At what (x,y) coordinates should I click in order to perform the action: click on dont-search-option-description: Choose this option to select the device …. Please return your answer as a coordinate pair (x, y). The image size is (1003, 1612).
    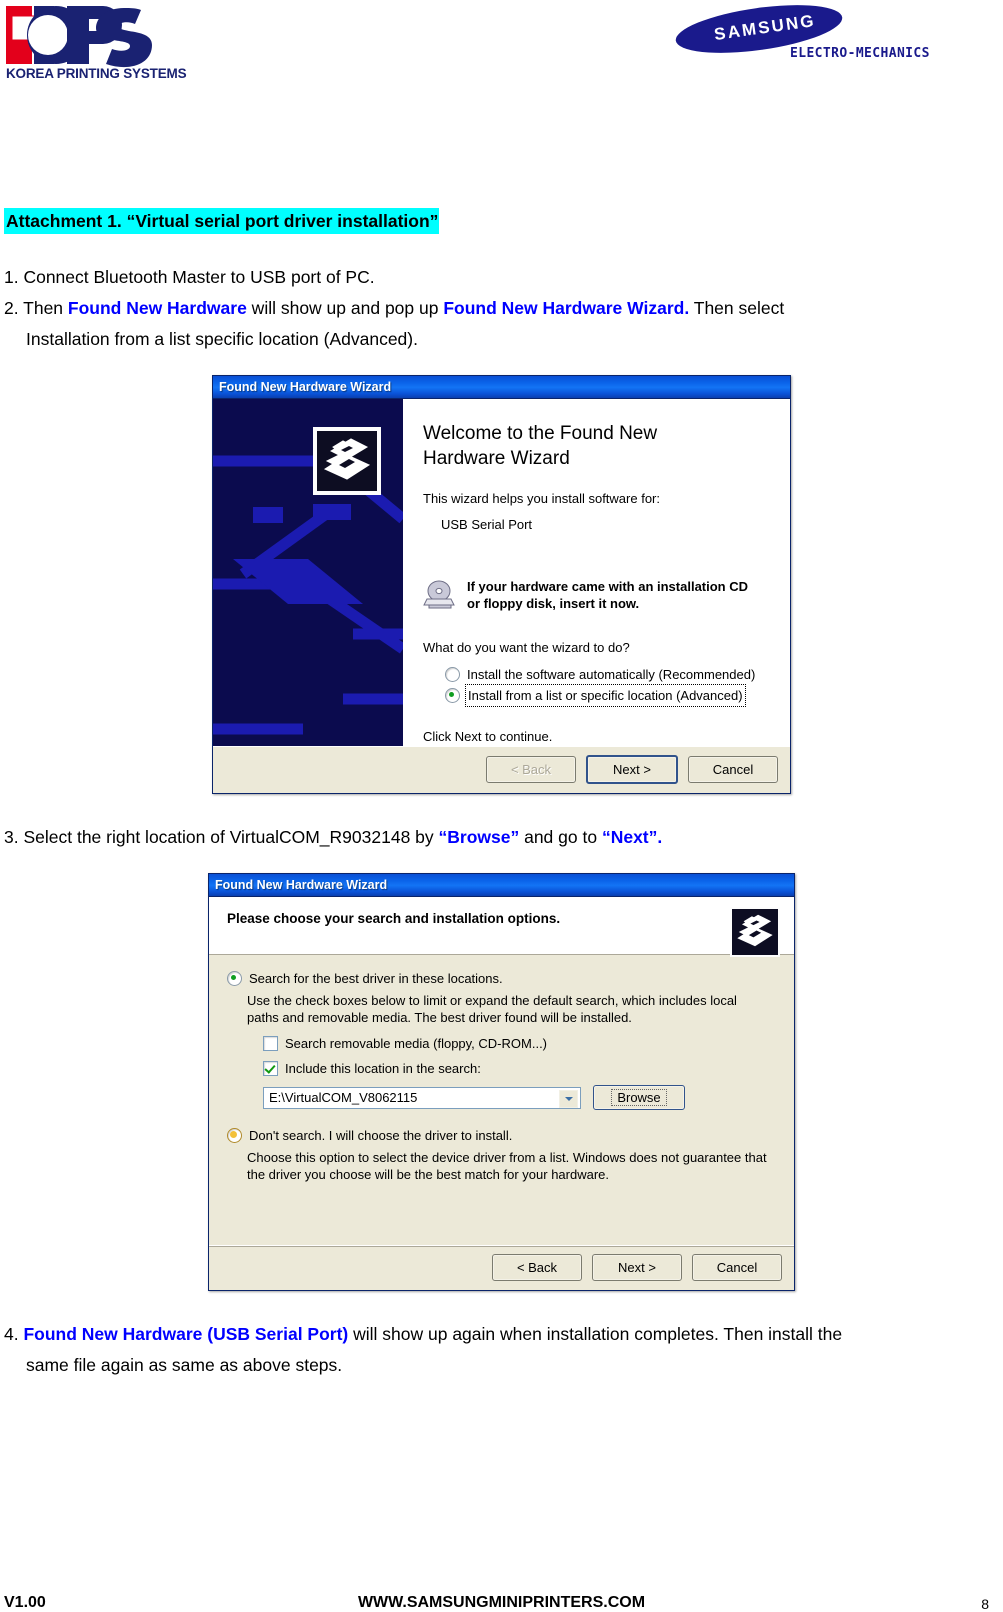
    Looking at the image, I should click on (512, 1166).